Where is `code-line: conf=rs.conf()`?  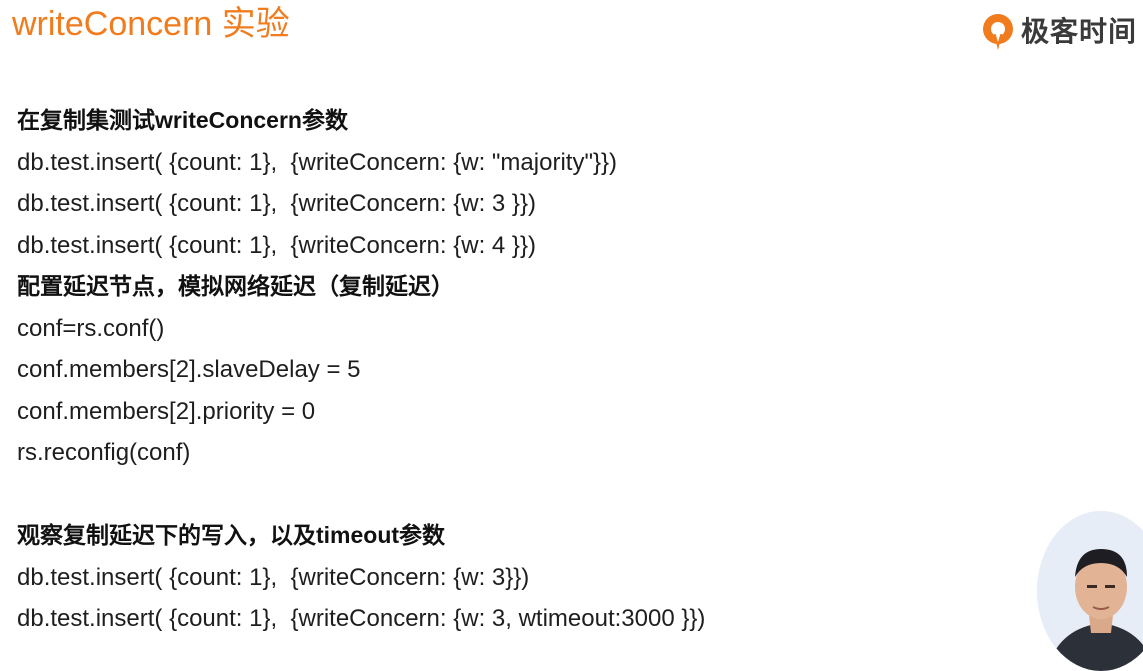 code-line: conf=rs.conf() is located at coordinates (91, 328).